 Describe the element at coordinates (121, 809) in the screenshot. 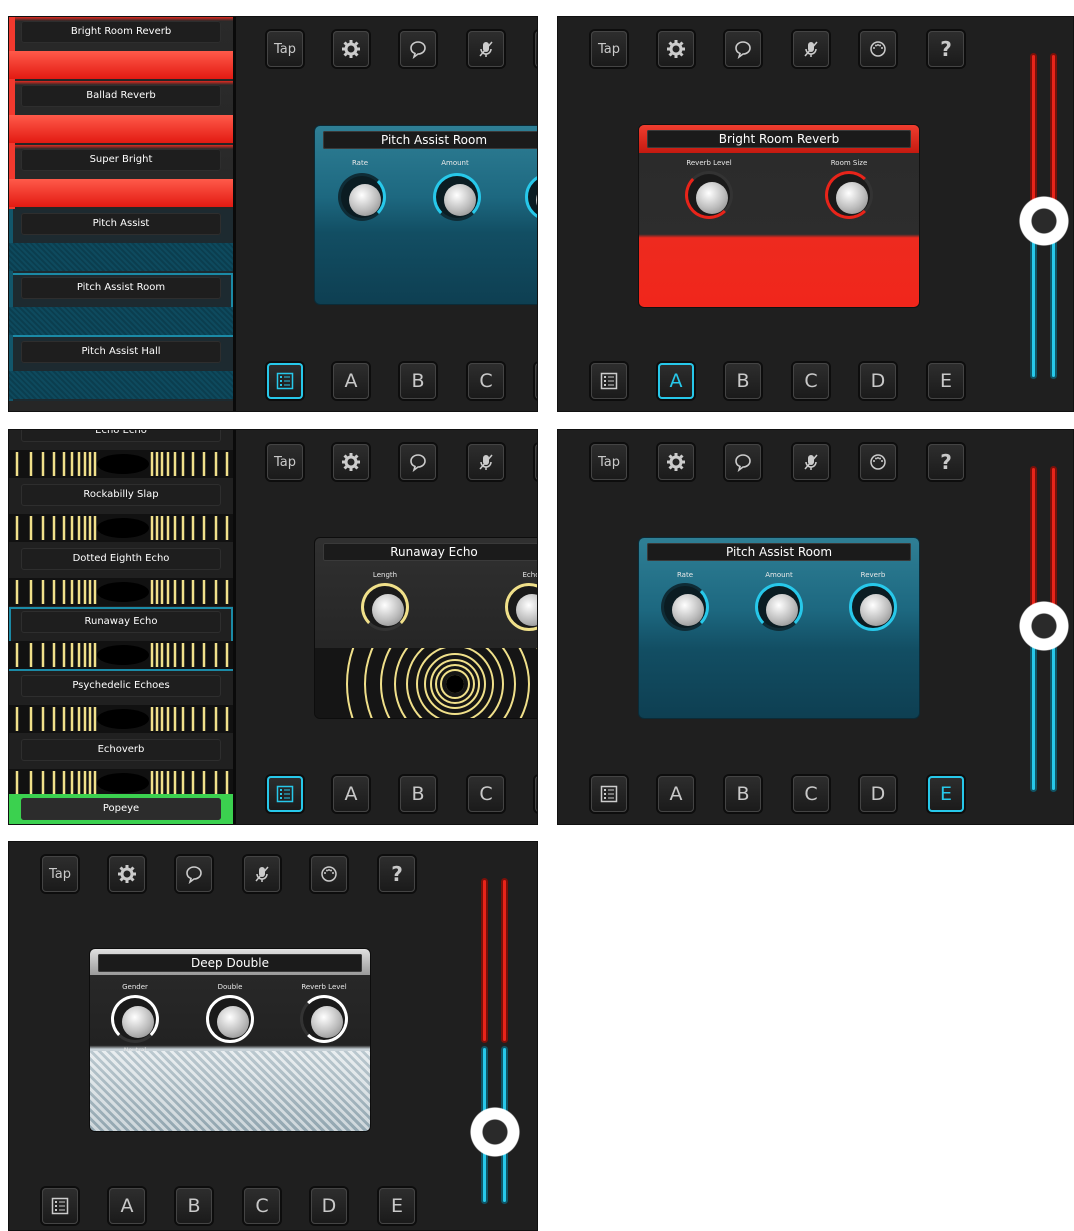

I see `preset-item: Popeye` at that location.